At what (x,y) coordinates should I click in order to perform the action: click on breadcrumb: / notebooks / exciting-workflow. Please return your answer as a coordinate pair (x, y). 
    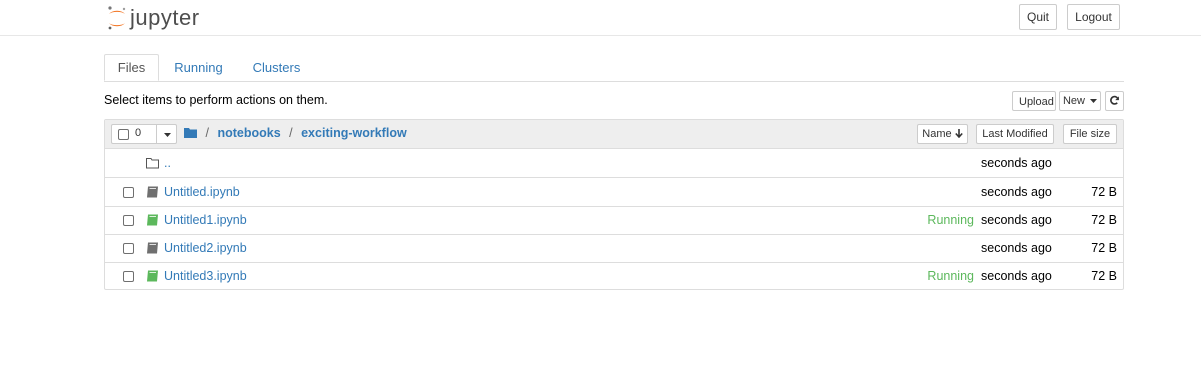
    Looking at the image, I should click on (295, 133).